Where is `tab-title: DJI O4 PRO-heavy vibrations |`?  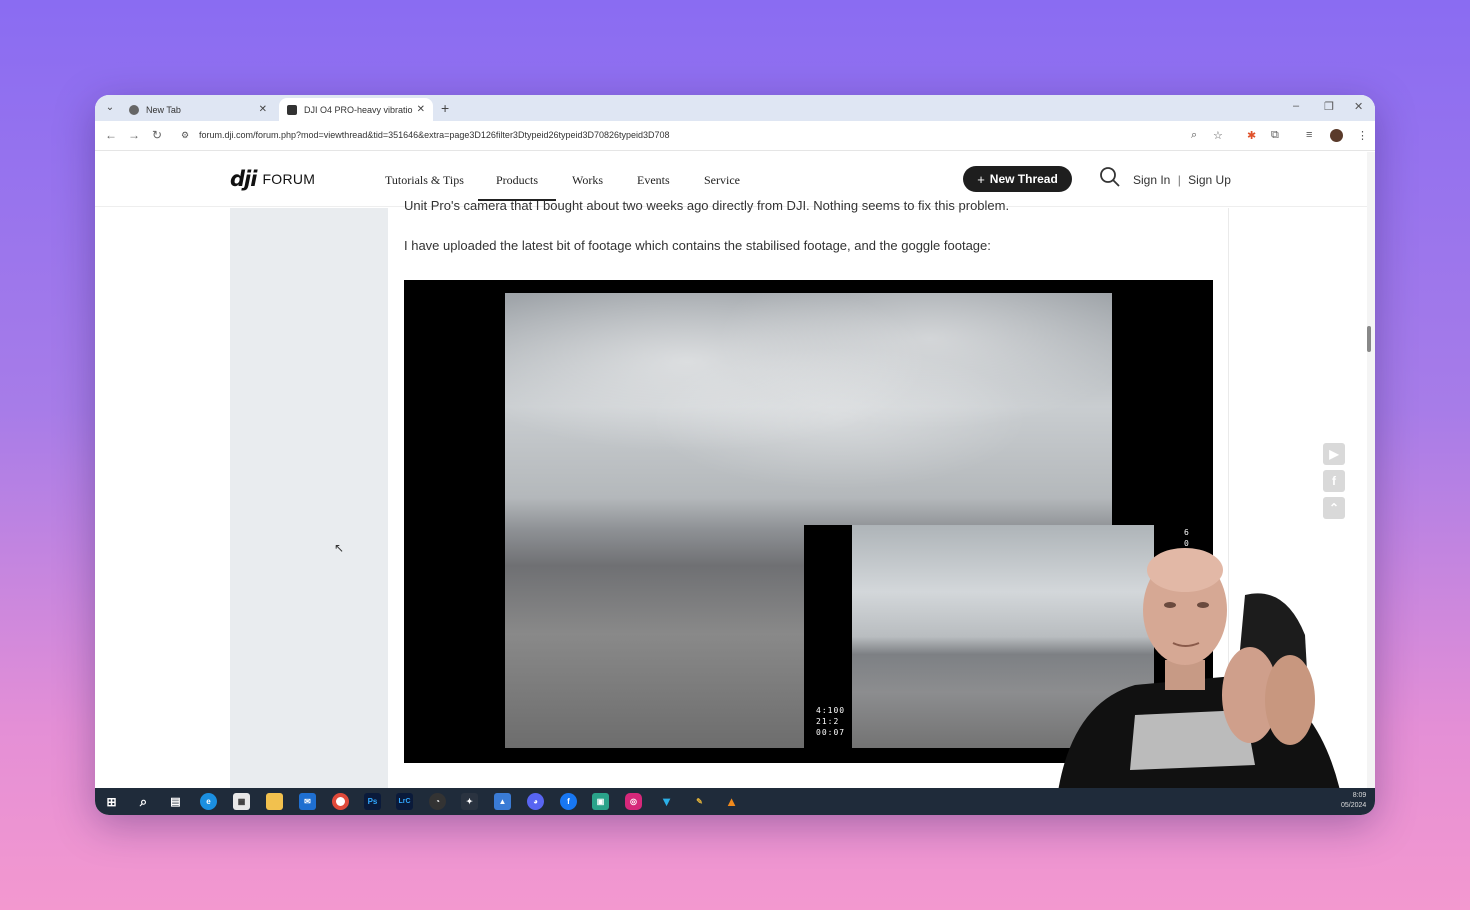 tab-title: DJI O4 PRO-heavy vibrations | is located at coordinates (358, 109).